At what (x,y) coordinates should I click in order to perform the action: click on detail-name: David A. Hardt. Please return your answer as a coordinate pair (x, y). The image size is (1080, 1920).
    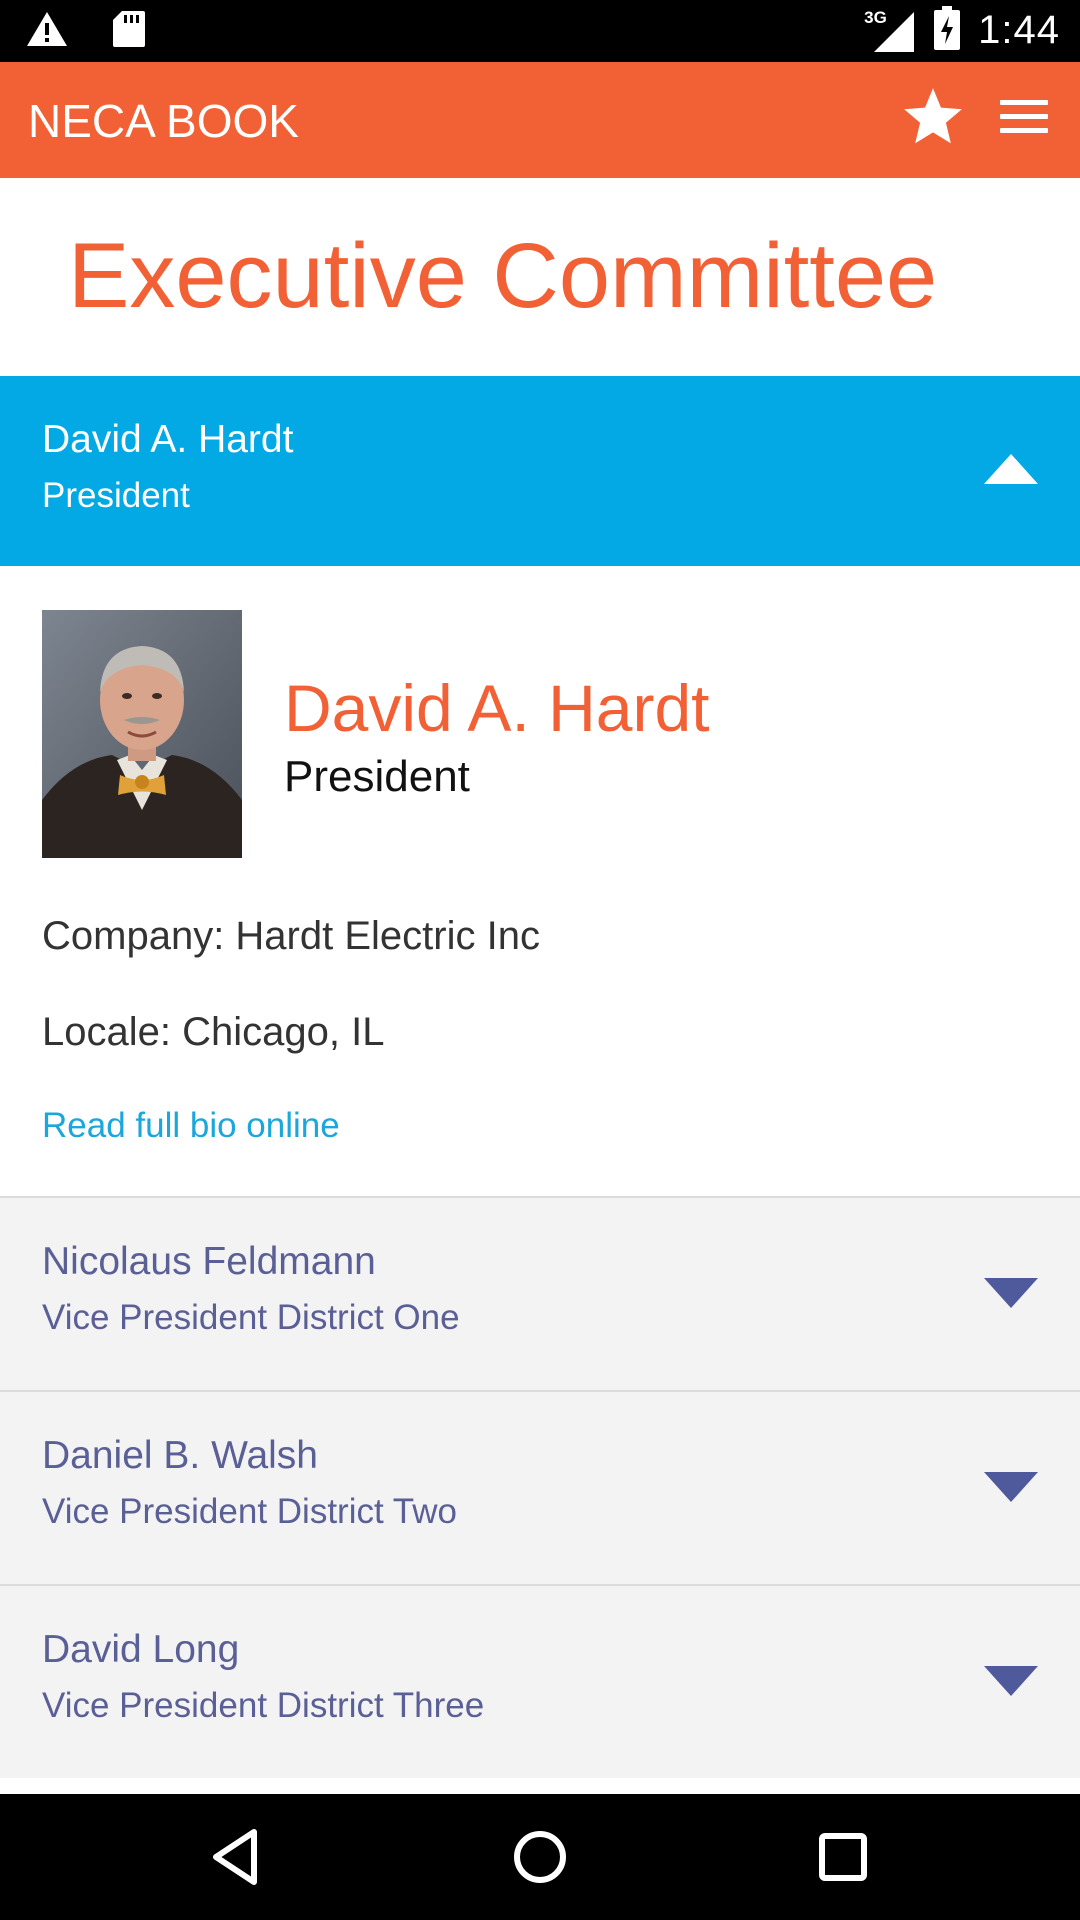
    Looking at the image, I should click on (497, 708).